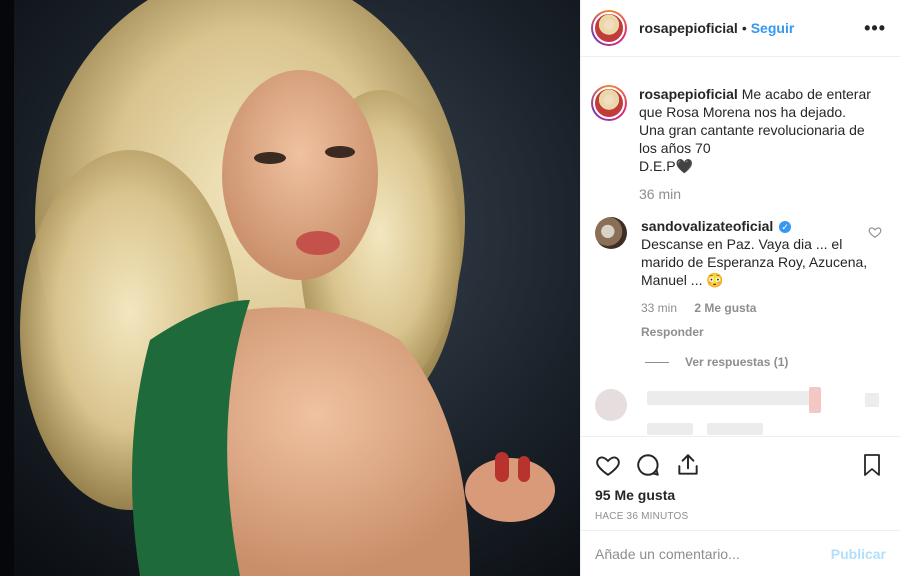  What do you see at coordinates (872, 465) in the screenshot?
I see `bookmark-icon` at bounding box center [872, 465].